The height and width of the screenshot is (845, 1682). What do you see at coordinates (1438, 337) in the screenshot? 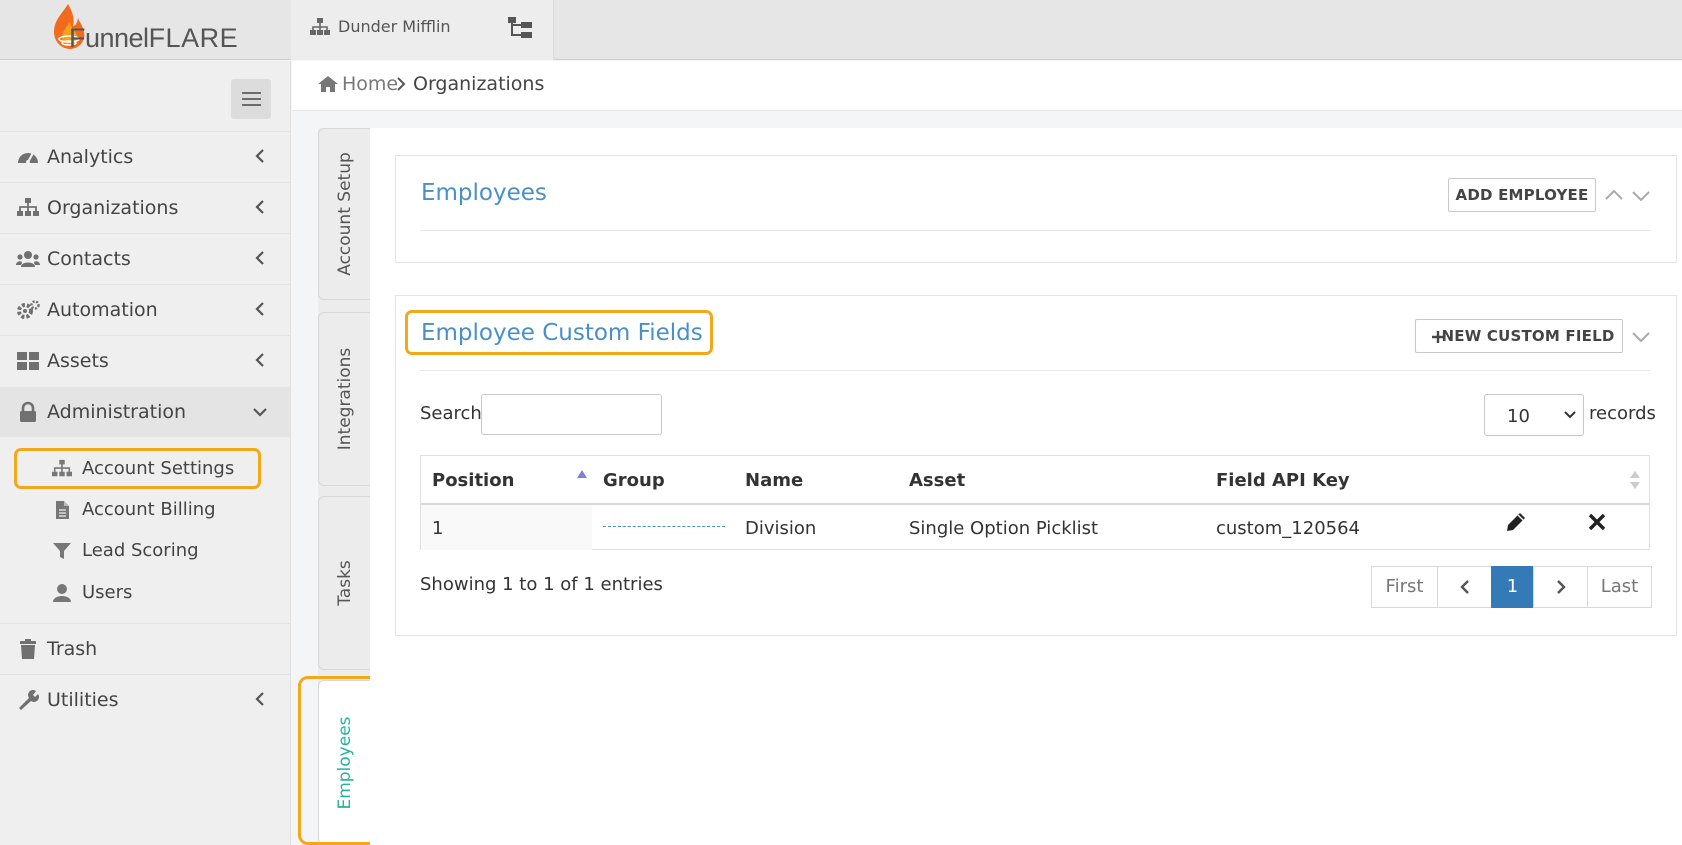
I see `plus-icon` at bounding box center [1438, 337].